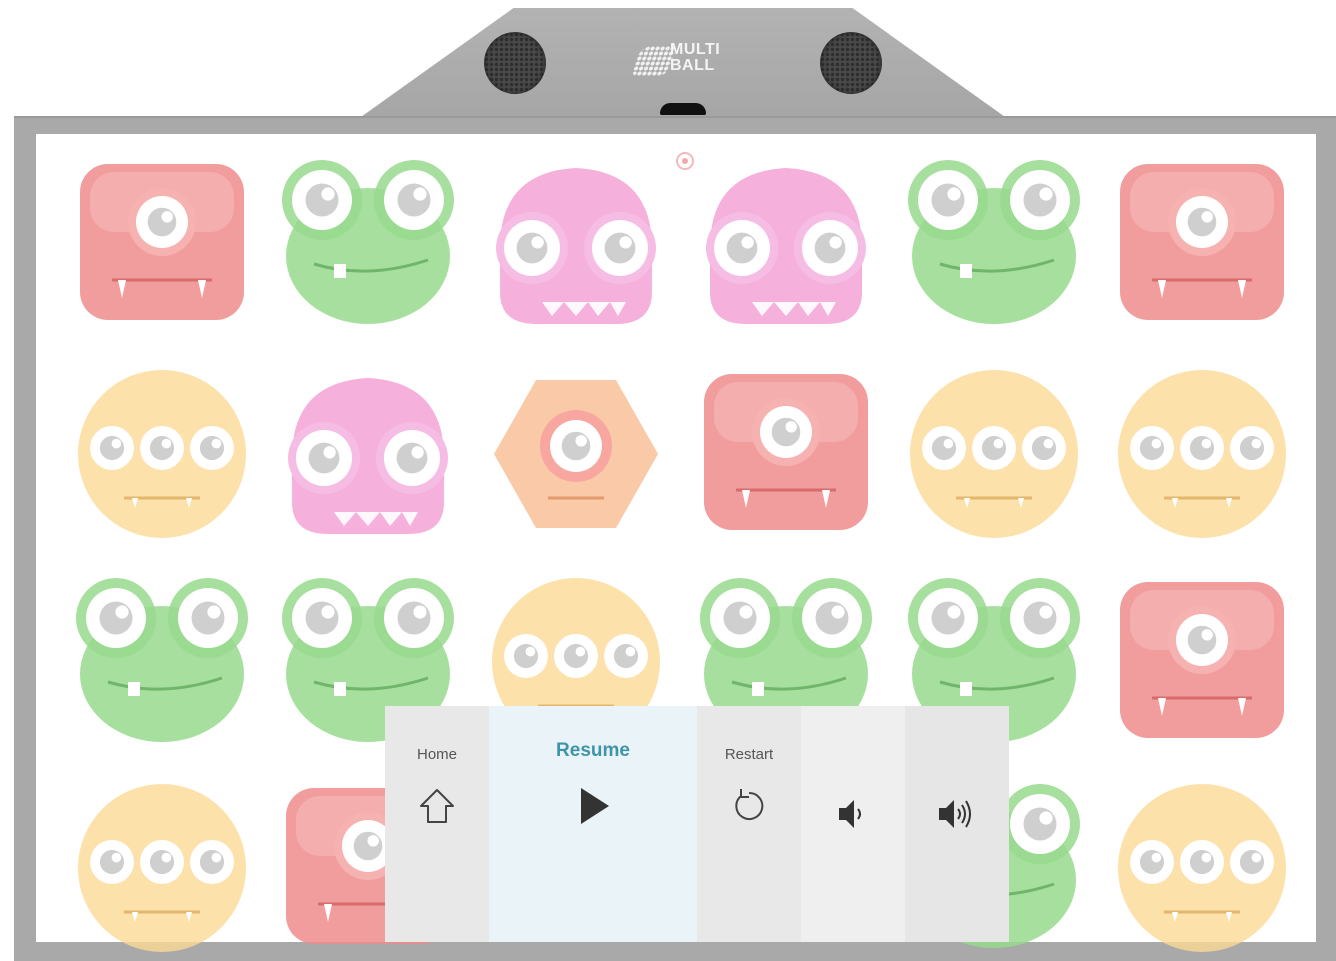 Image resolution: width=1336 pixels, height=961 pixels. I want to click on pause-menu: Home Resume Restart, so click(697, 824).